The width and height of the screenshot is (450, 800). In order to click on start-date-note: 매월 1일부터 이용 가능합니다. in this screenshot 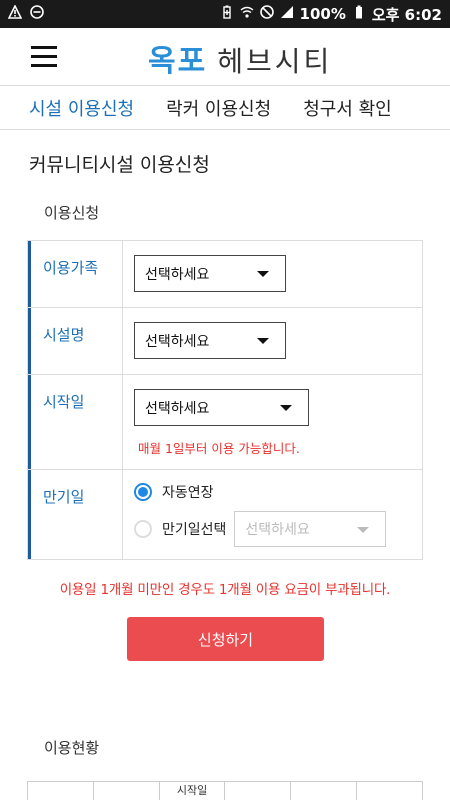, I will do `click(219, 448)`.